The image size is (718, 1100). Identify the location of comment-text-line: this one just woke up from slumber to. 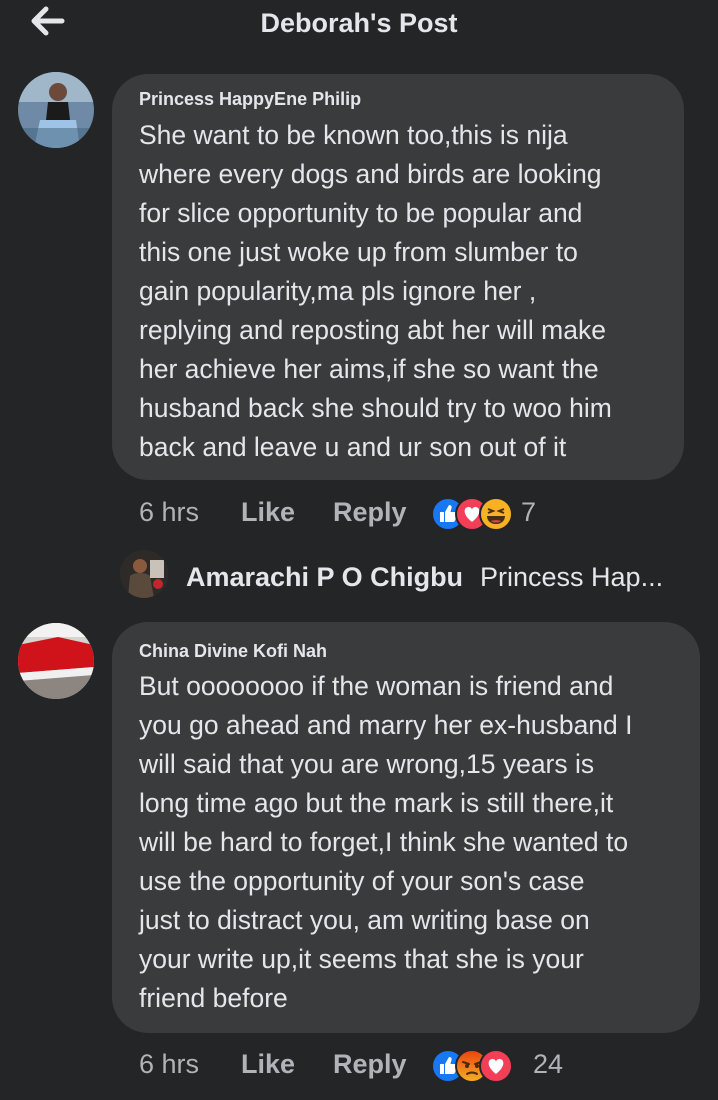
(358, 252).